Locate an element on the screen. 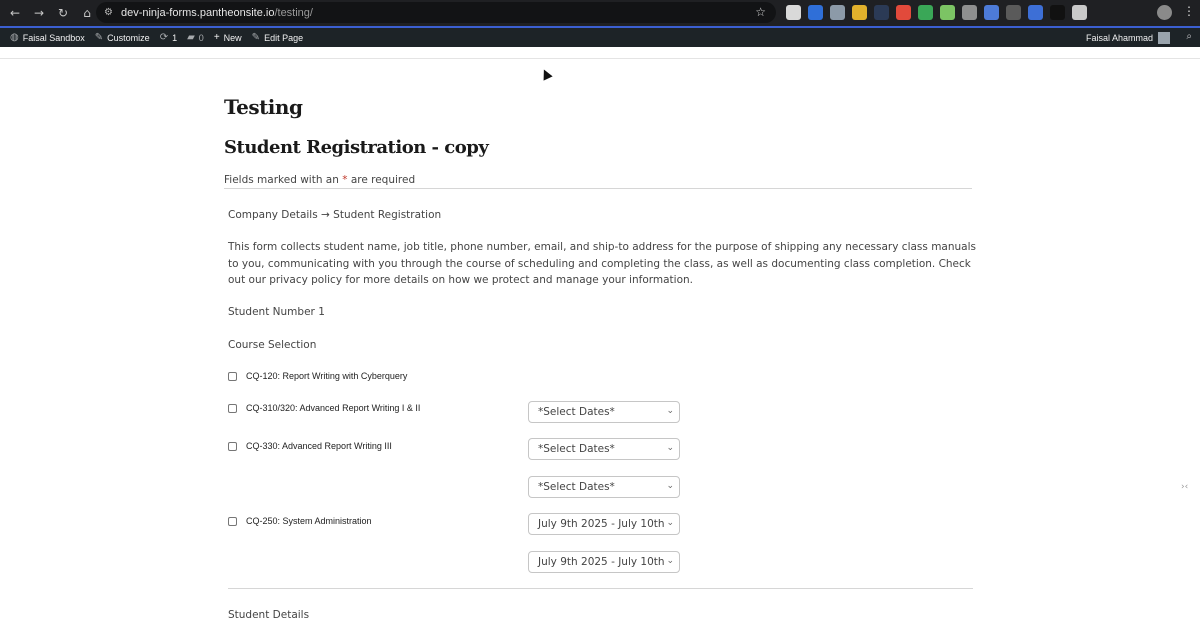 Image resolution: width=1200 pixels, height=633 pixels. required-note: Fields marked with an * are required is located at coordinates (604, 180).